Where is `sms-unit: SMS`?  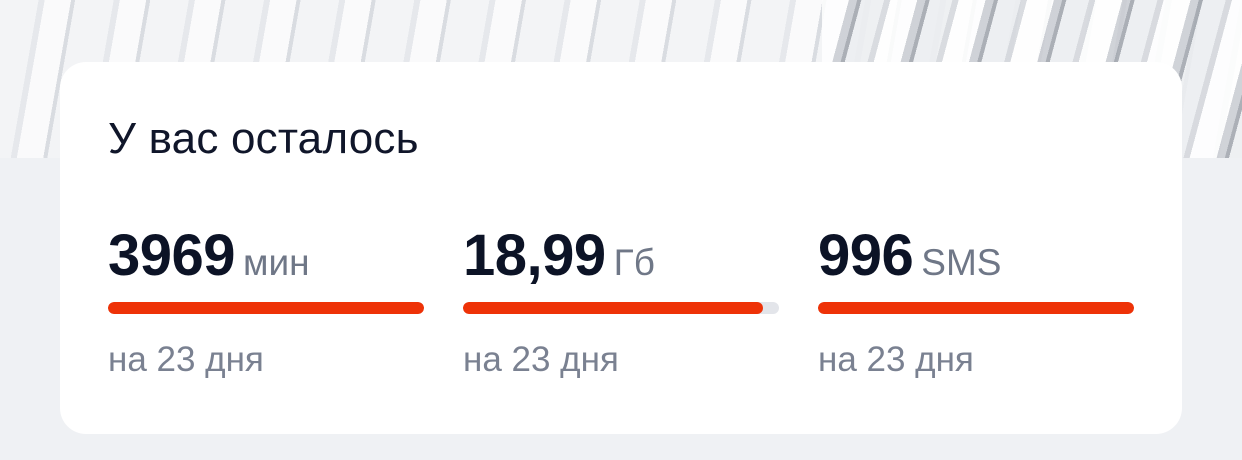
sms-unit: SMS is located at coordinates (961, 262).